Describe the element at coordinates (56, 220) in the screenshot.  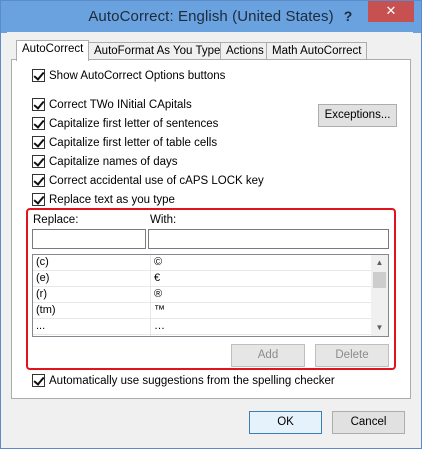
I see `replace-label: Replace:` at that location.